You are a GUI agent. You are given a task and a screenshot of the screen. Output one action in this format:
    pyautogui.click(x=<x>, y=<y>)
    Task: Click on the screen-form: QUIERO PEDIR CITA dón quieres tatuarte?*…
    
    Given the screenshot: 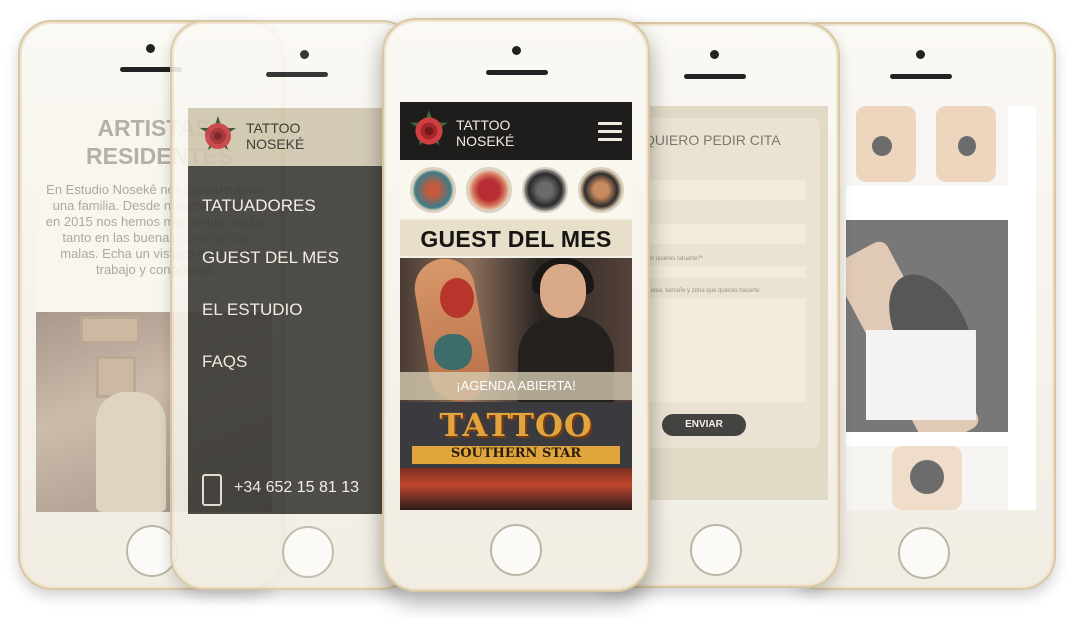 What is the action you would take?
    pyautogui.click(x=729, y=303)
    